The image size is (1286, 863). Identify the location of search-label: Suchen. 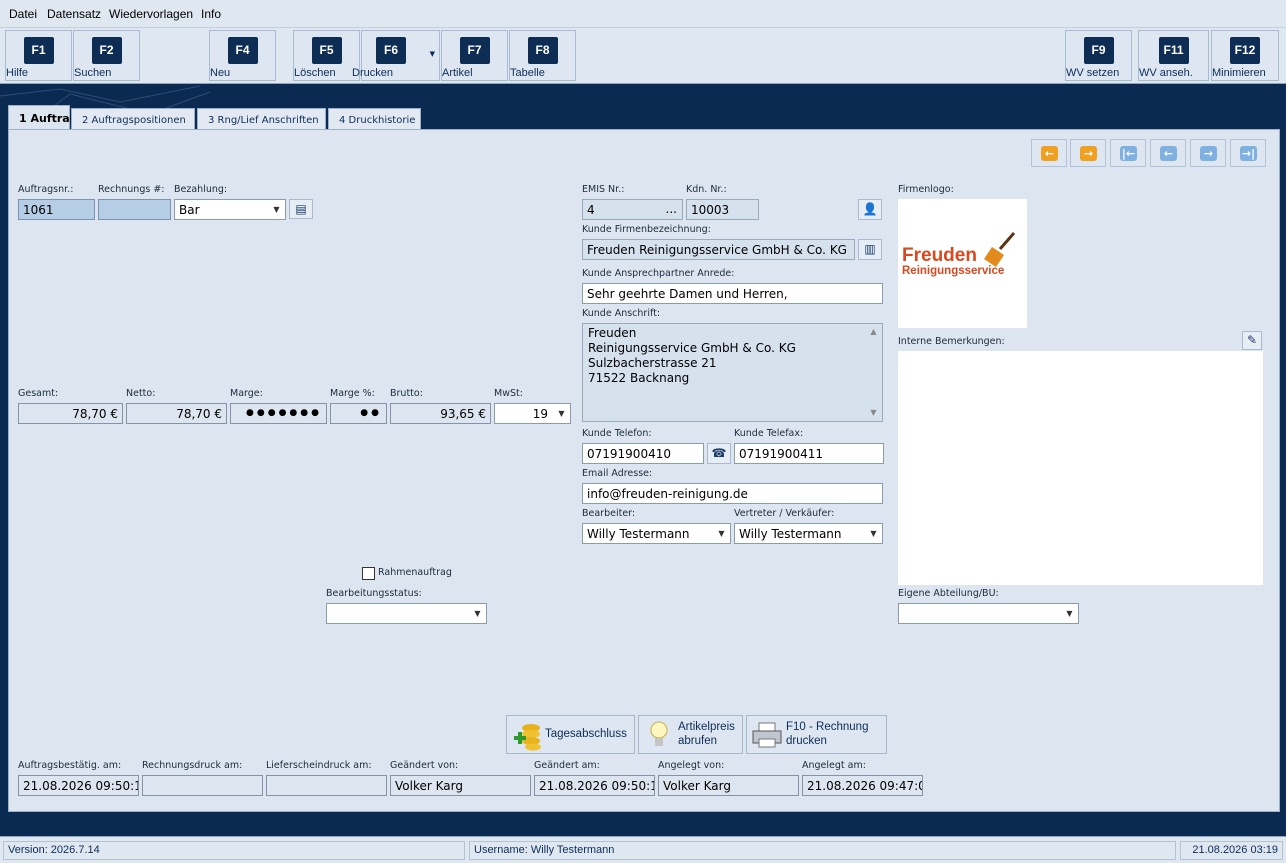
(93, 73).